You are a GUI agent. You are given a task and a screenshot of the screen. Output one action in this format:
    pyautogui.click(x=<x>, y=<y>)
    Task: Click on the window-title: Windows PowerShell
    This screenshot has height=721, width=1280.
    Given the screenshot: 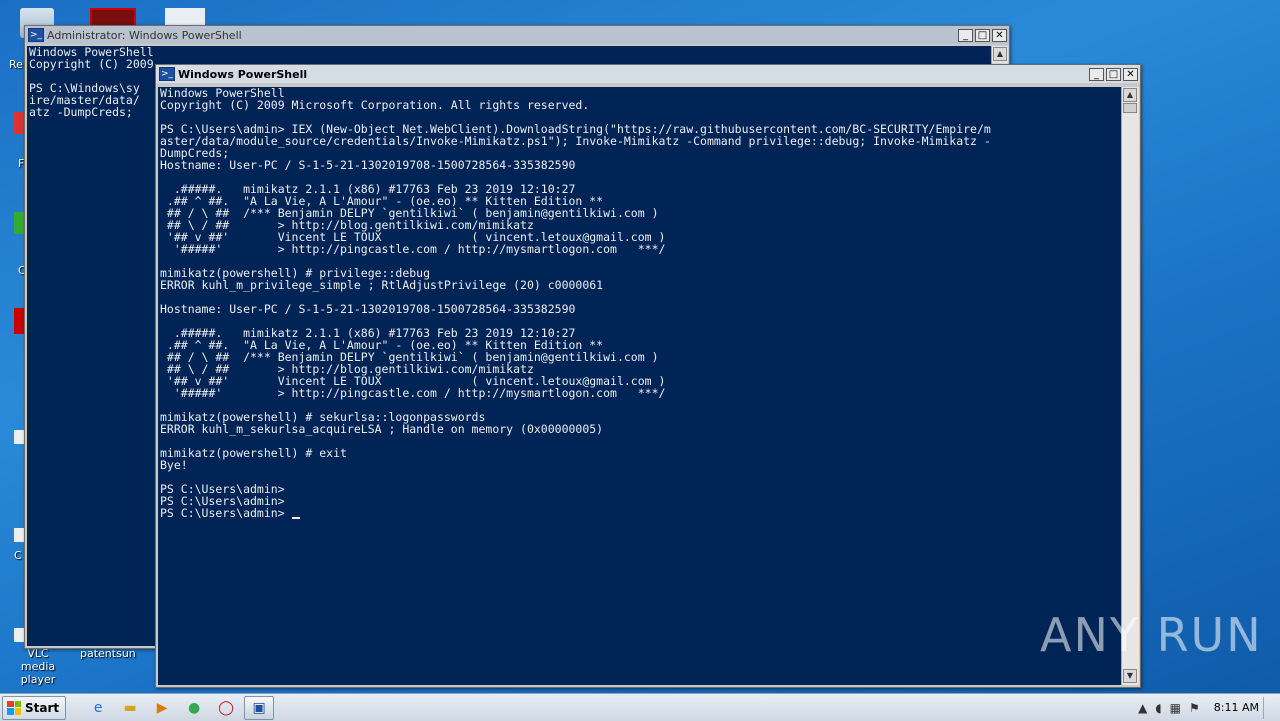 What is the action you would take?
    pyautogui.click(x=243, y=74)
    